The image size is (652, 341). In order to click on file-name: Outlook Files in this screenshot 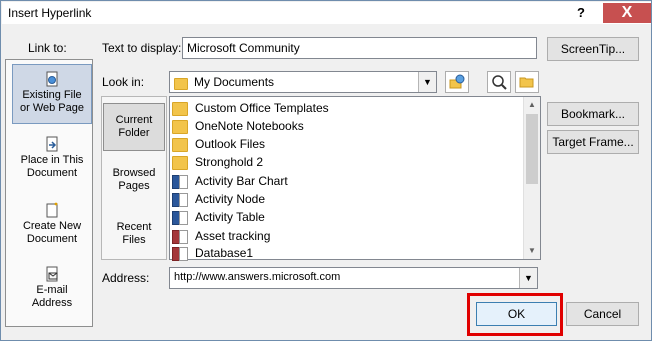, I will do `click(230, 144)`.